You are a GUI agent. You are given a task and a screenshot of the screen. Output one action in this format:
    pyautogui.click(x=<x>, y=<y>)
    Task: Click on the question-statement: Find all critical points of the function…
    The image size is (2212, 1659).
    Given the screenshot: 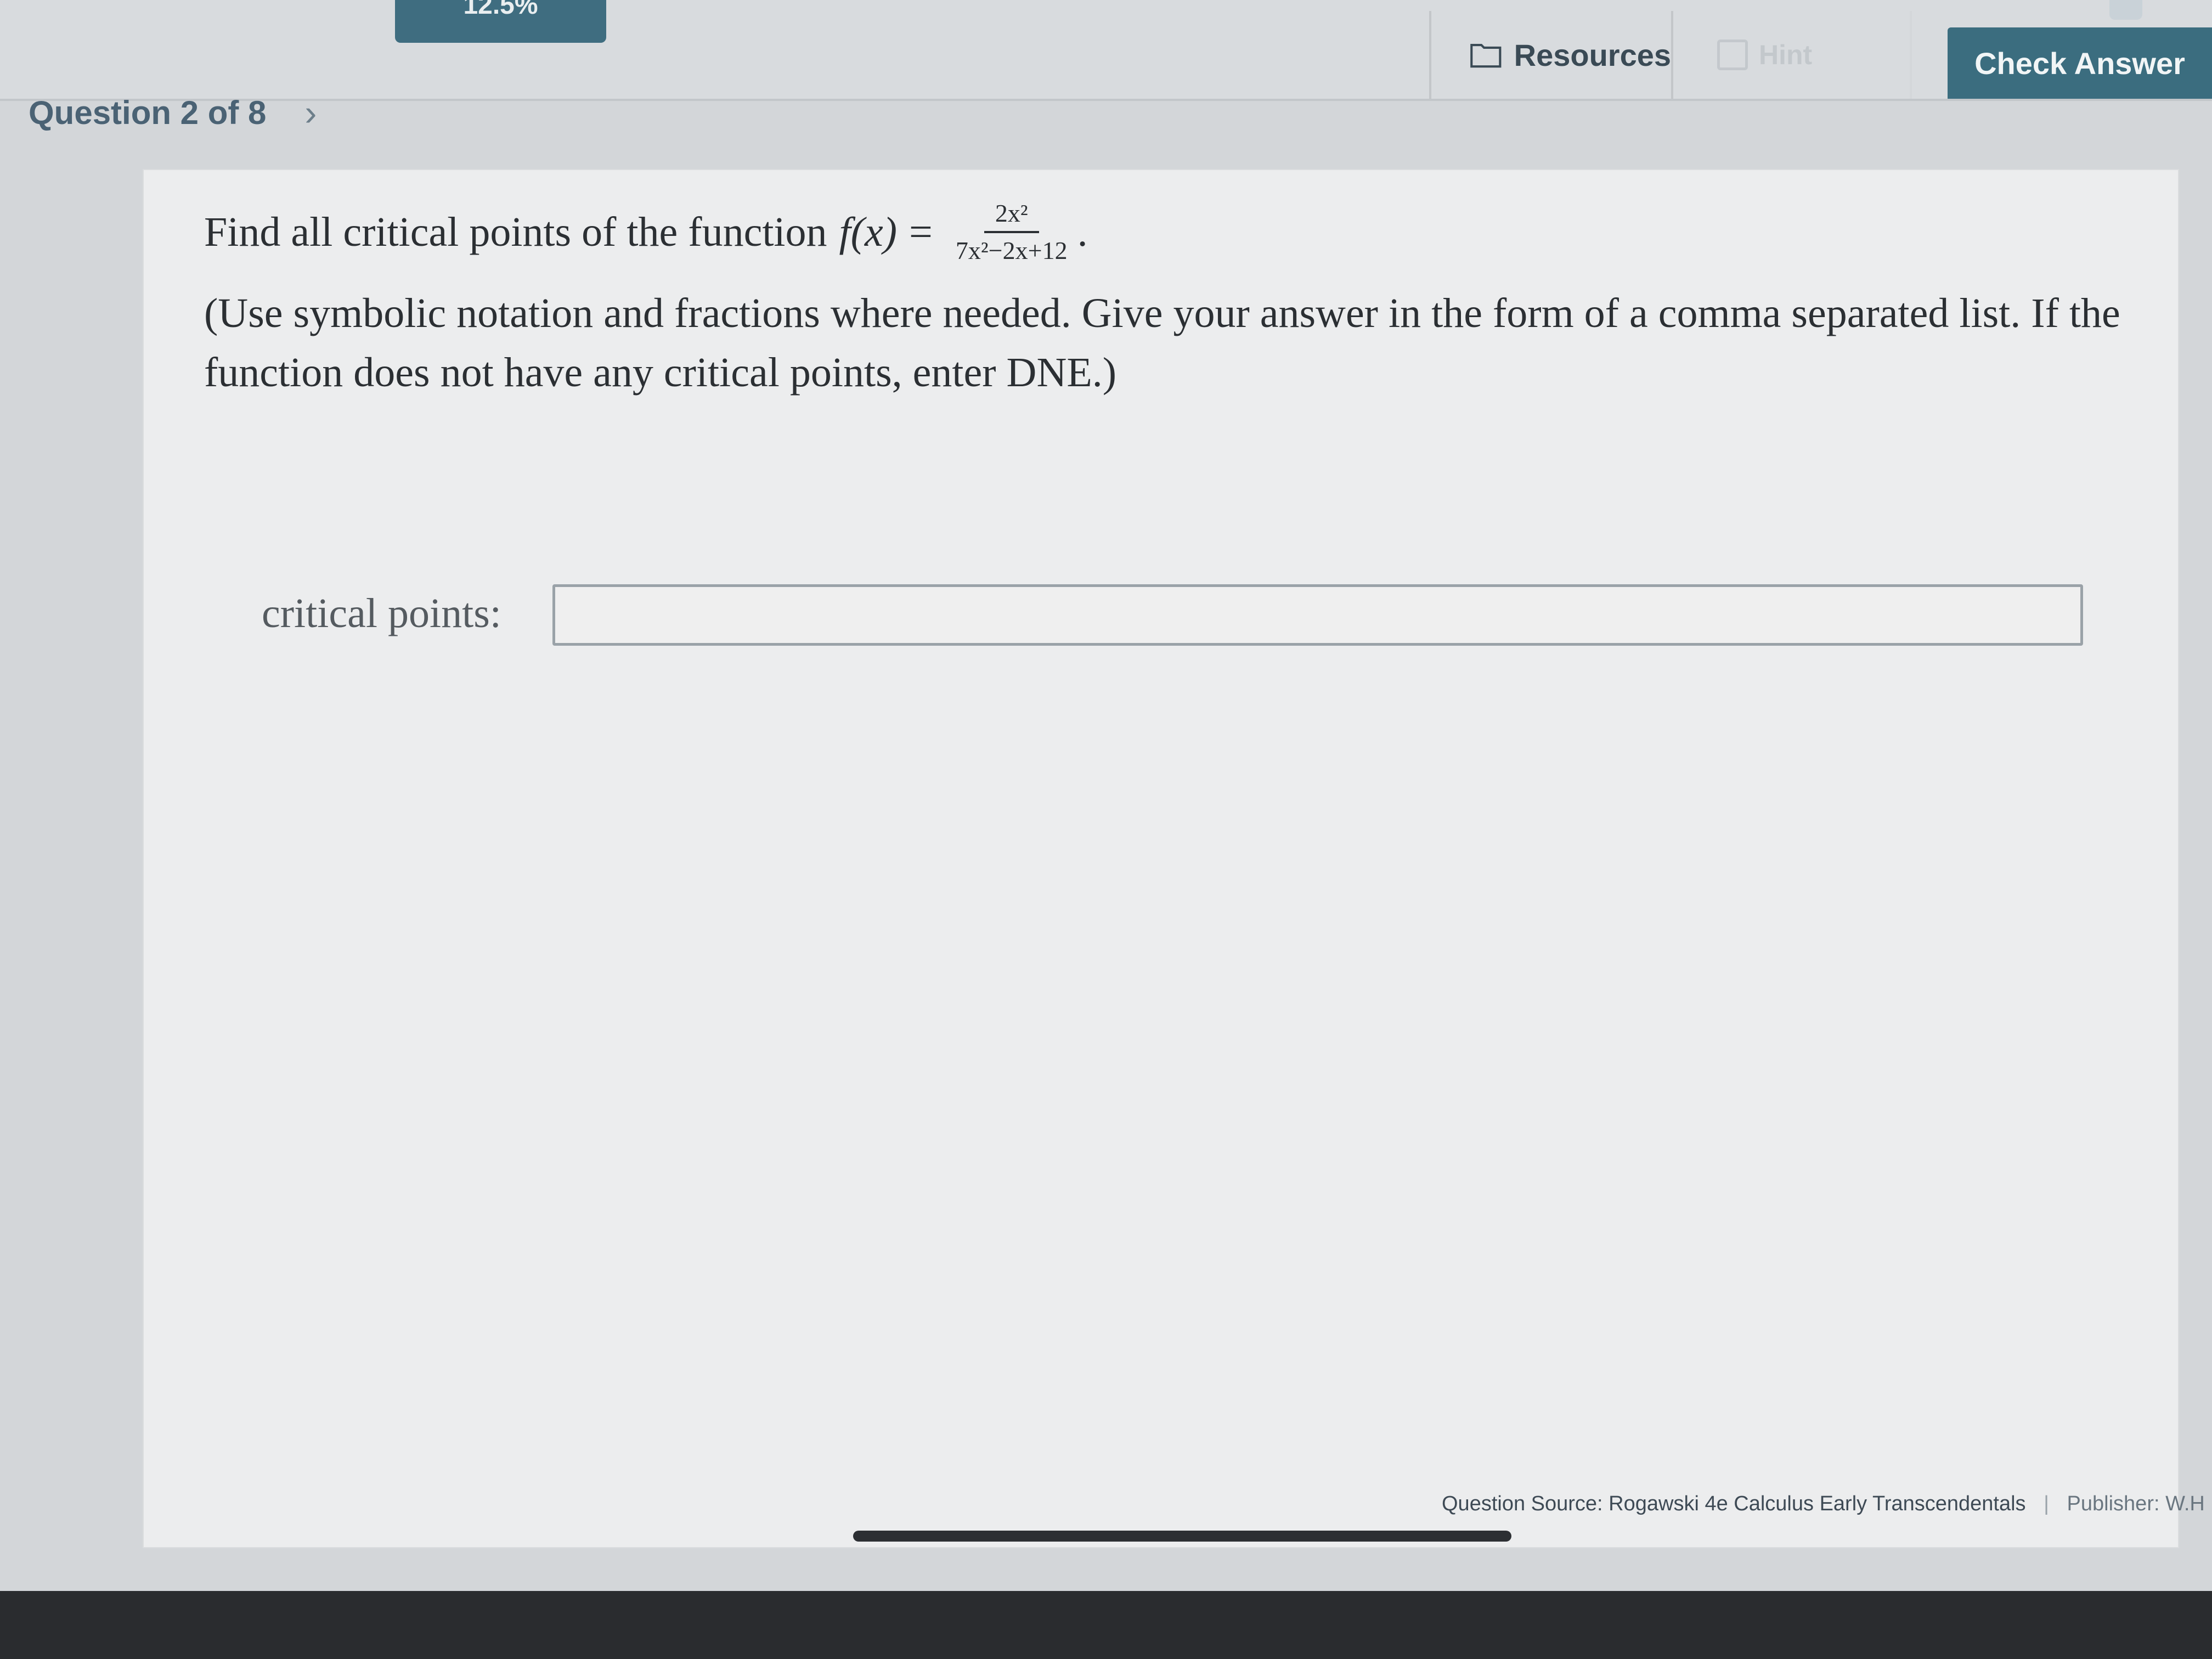 What is the action you would take?
    pyautogui.click(x=1164, y=232)
    